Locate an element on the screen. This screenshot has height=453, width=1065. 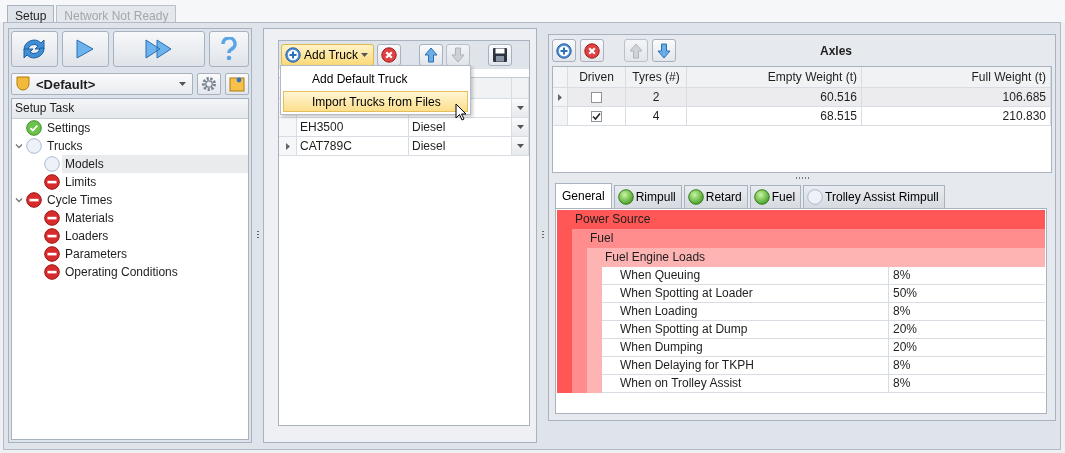
category-header: Power Source is located at coordinates (613, 219).